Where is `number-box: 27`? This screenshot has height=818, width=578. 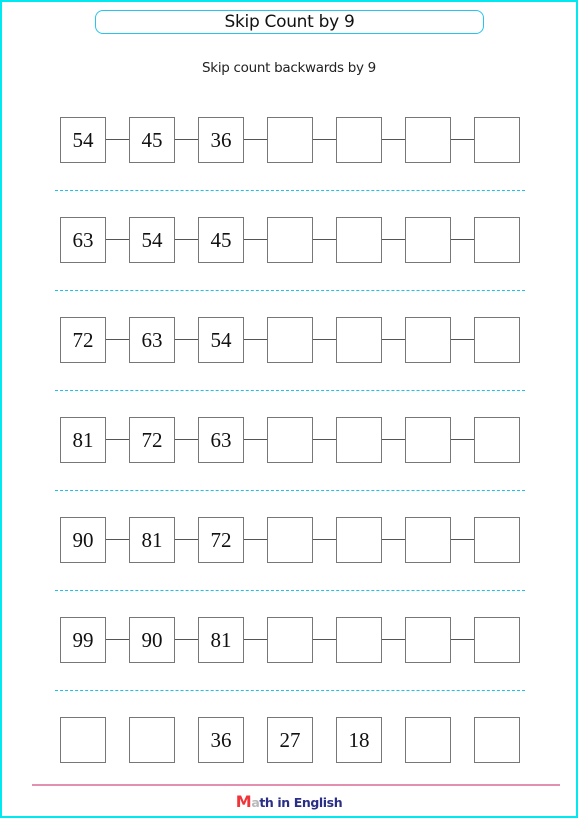
number-box: 27 is located at coordinates (290, 740).